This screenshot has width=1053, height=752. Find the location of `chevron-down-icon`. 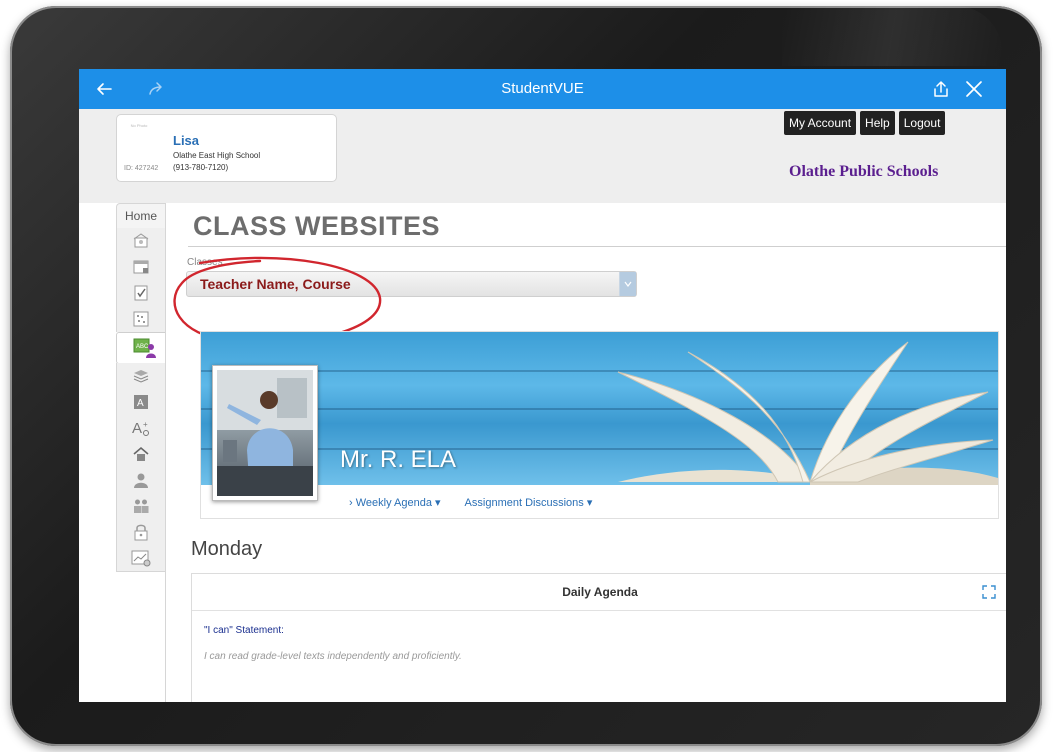

chevron-down-icon is located at coordinates (628, 284).